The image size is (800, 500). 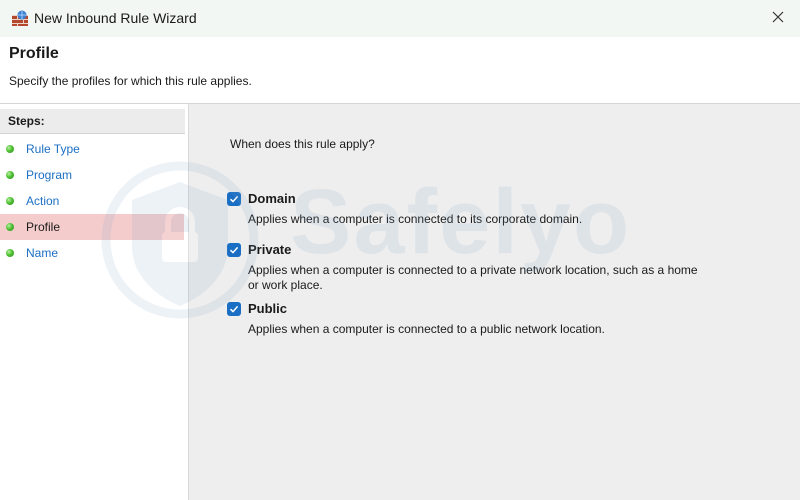 What do you see at coordinates (92, 253) in the screenshot?
I see `step-name: Name` at bounding box center [92, 253].